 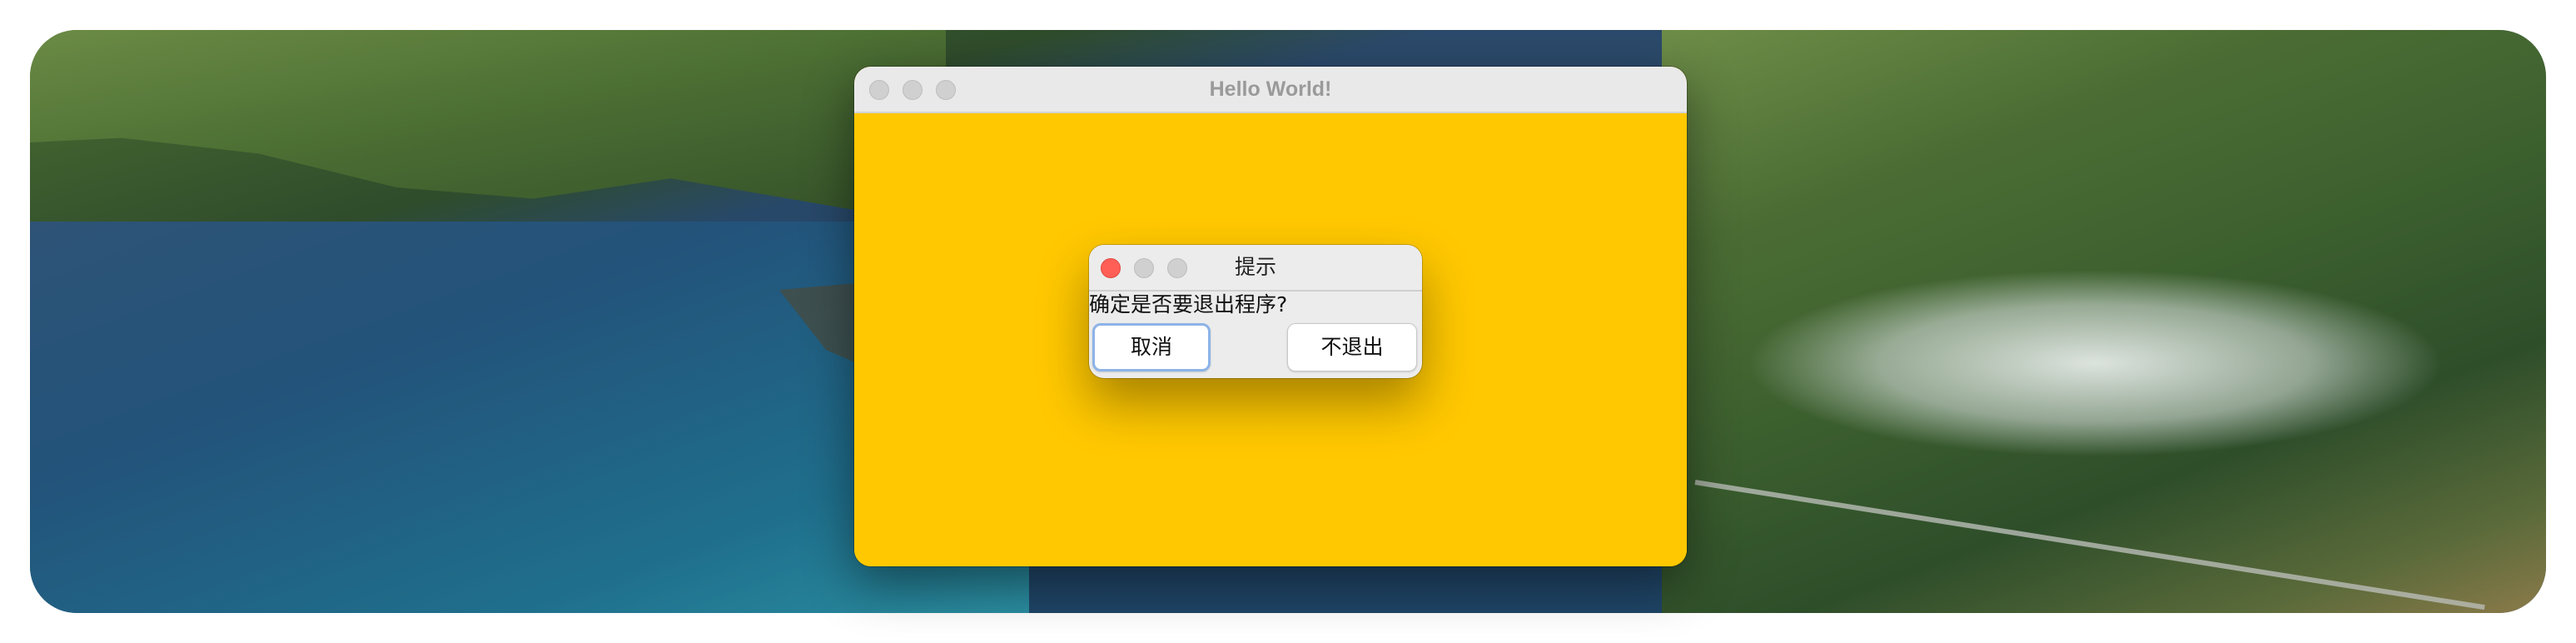 I want to click on main-window-titlebar: Hello World!, so click(x=1270, y=90).